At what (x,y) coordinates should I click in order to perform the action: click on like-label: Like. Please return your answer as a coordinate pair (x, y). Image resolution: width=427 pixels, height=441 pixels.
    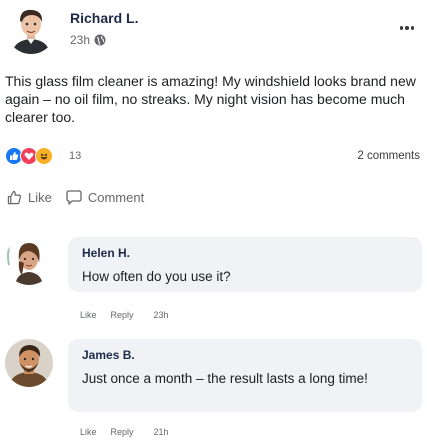
    Looking at the image, I should click on (40, 197).